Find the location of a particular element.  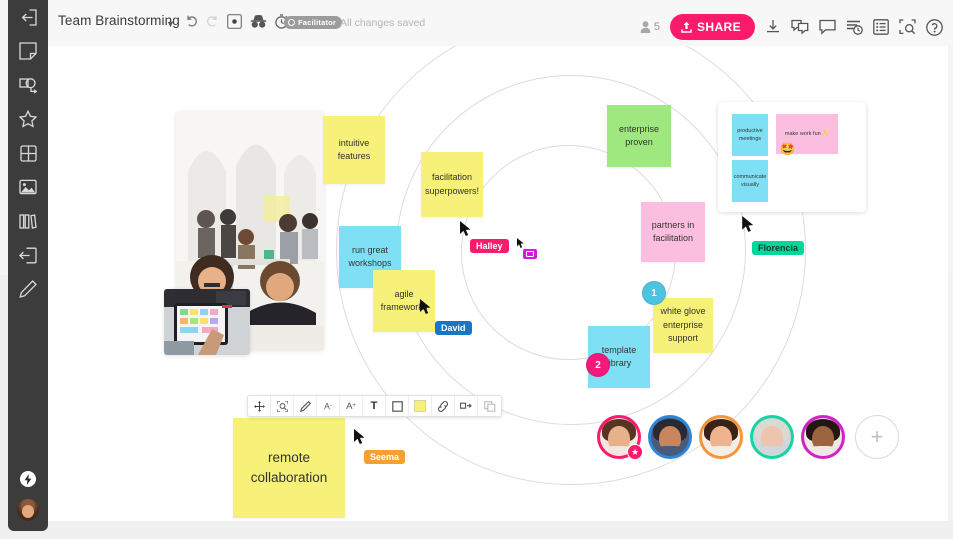

pen-tool-button is located at coordinates (305, 406).